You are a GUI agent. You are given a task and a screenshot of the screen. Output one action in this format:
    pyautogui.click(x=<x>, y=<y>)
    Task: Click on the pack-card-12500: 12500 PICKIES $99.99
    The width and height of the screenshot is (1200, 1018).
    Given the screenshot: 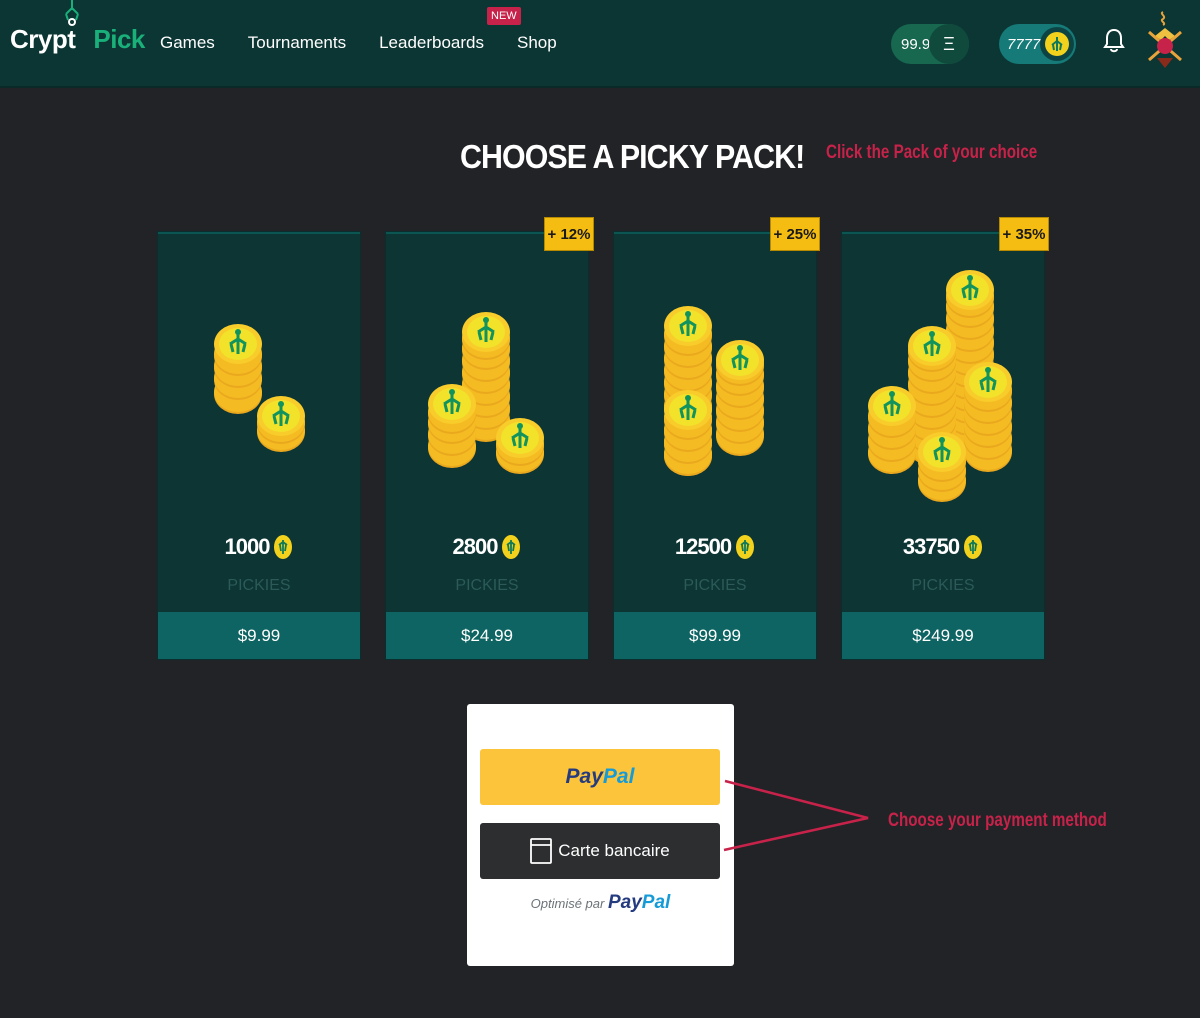 What is the action you would take?
    pyautogui.click(x=715, y=445)
    